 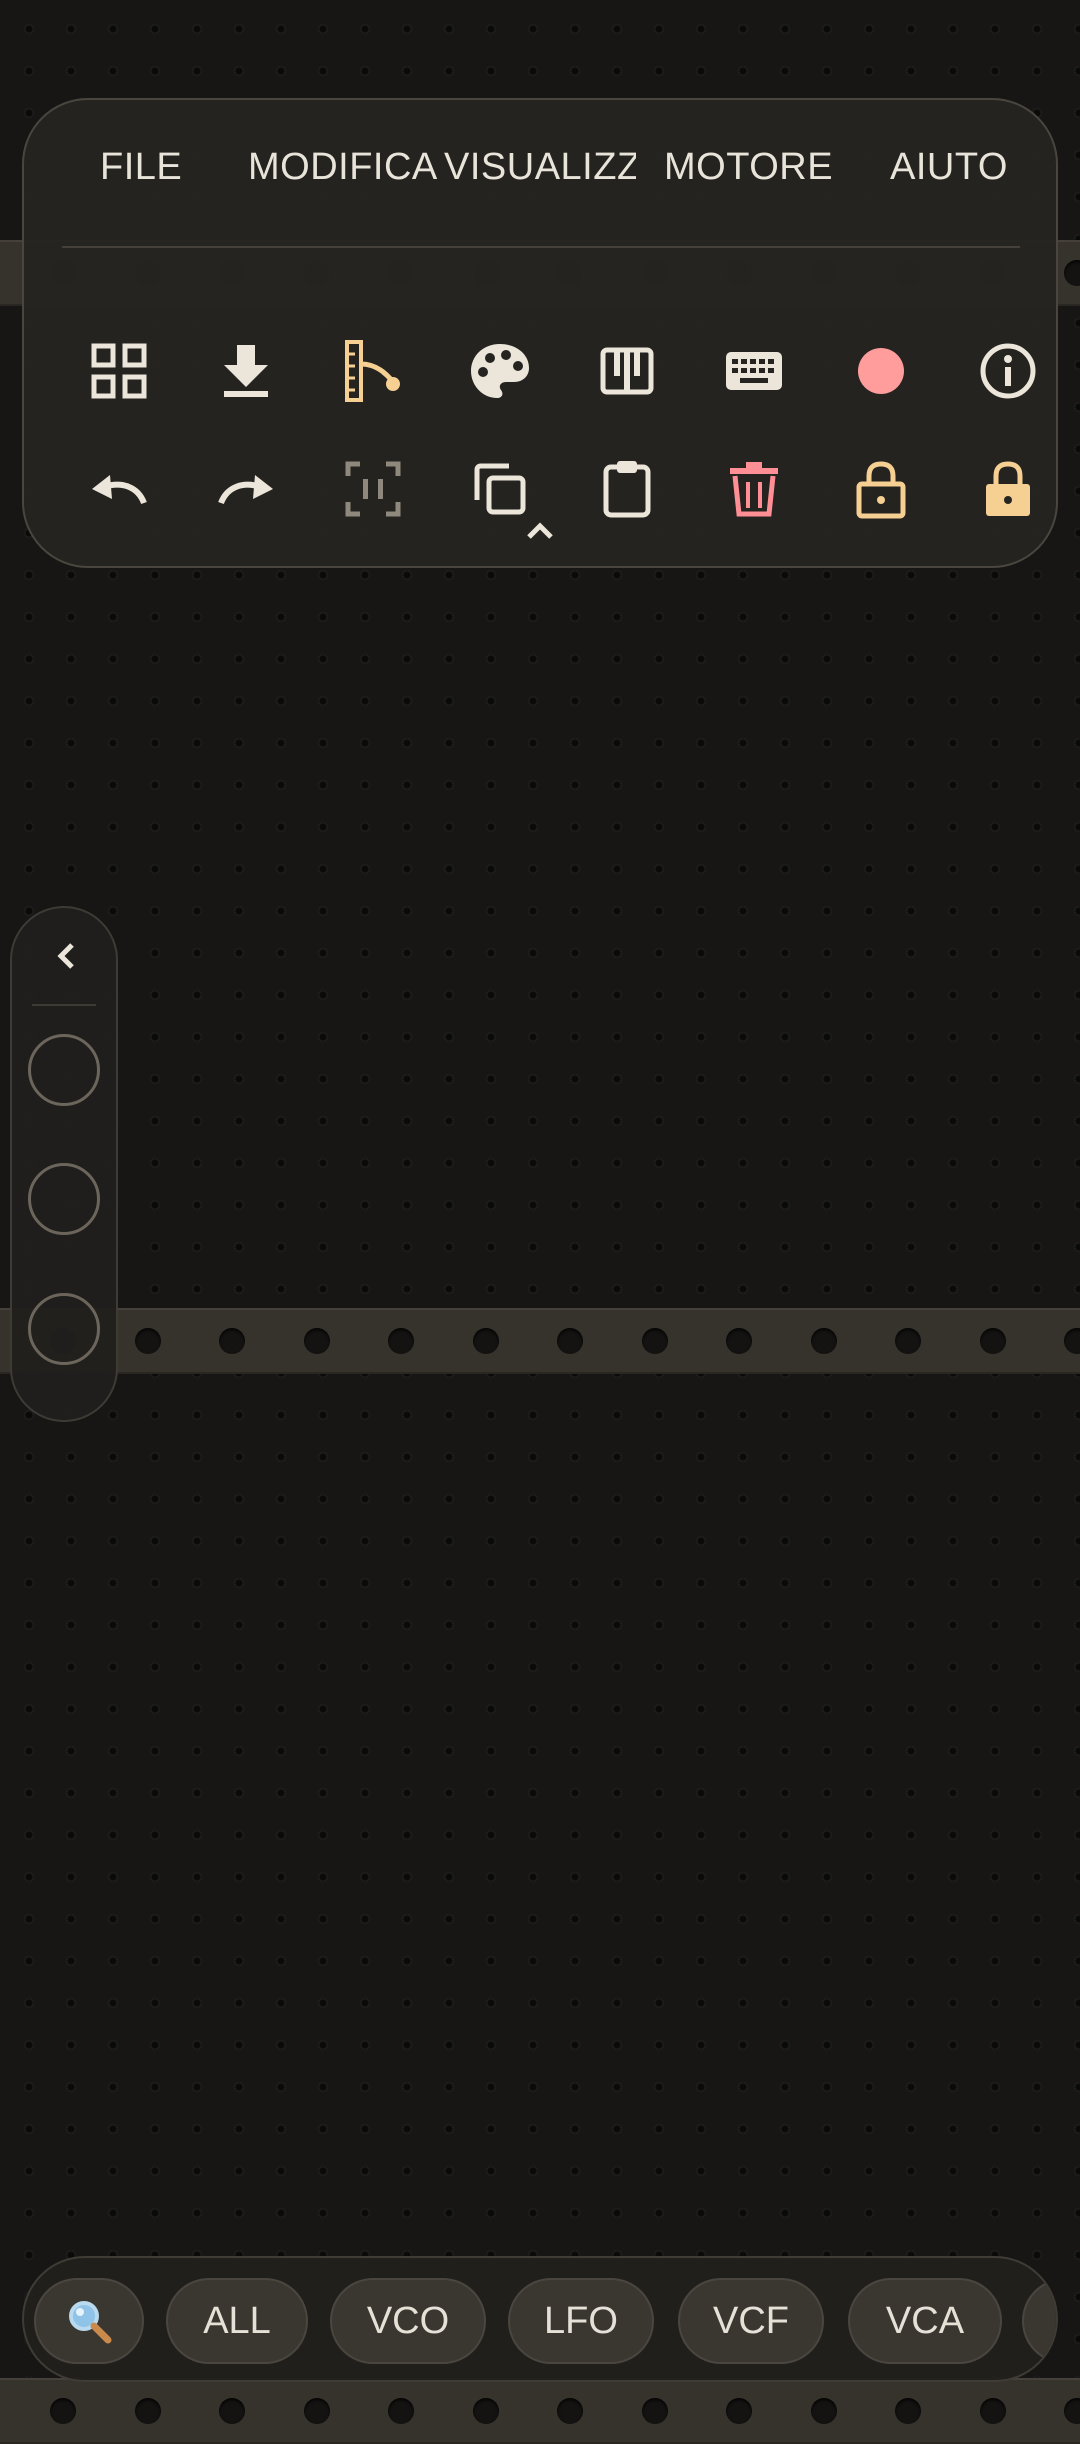 I want to click on download-icon, so click(x=246, y=371).